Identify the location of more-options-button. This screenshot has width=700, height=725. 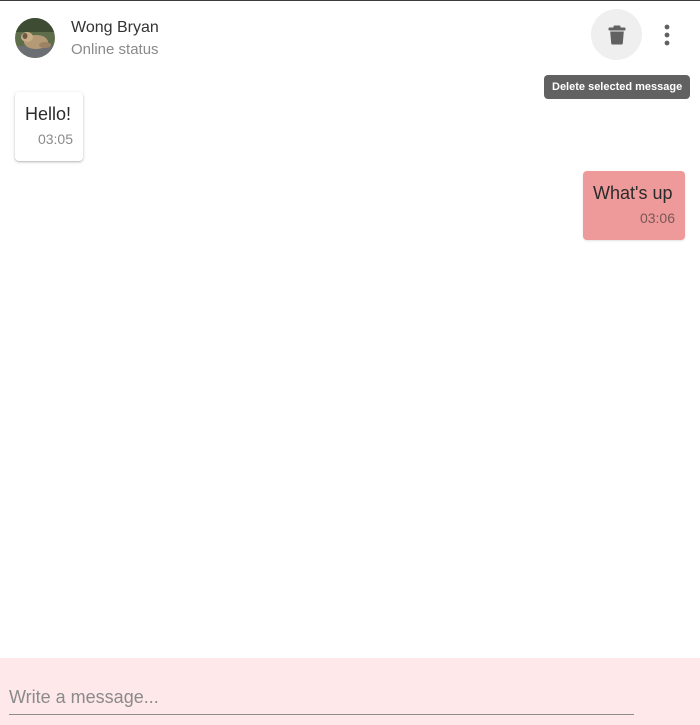
(667, 35).